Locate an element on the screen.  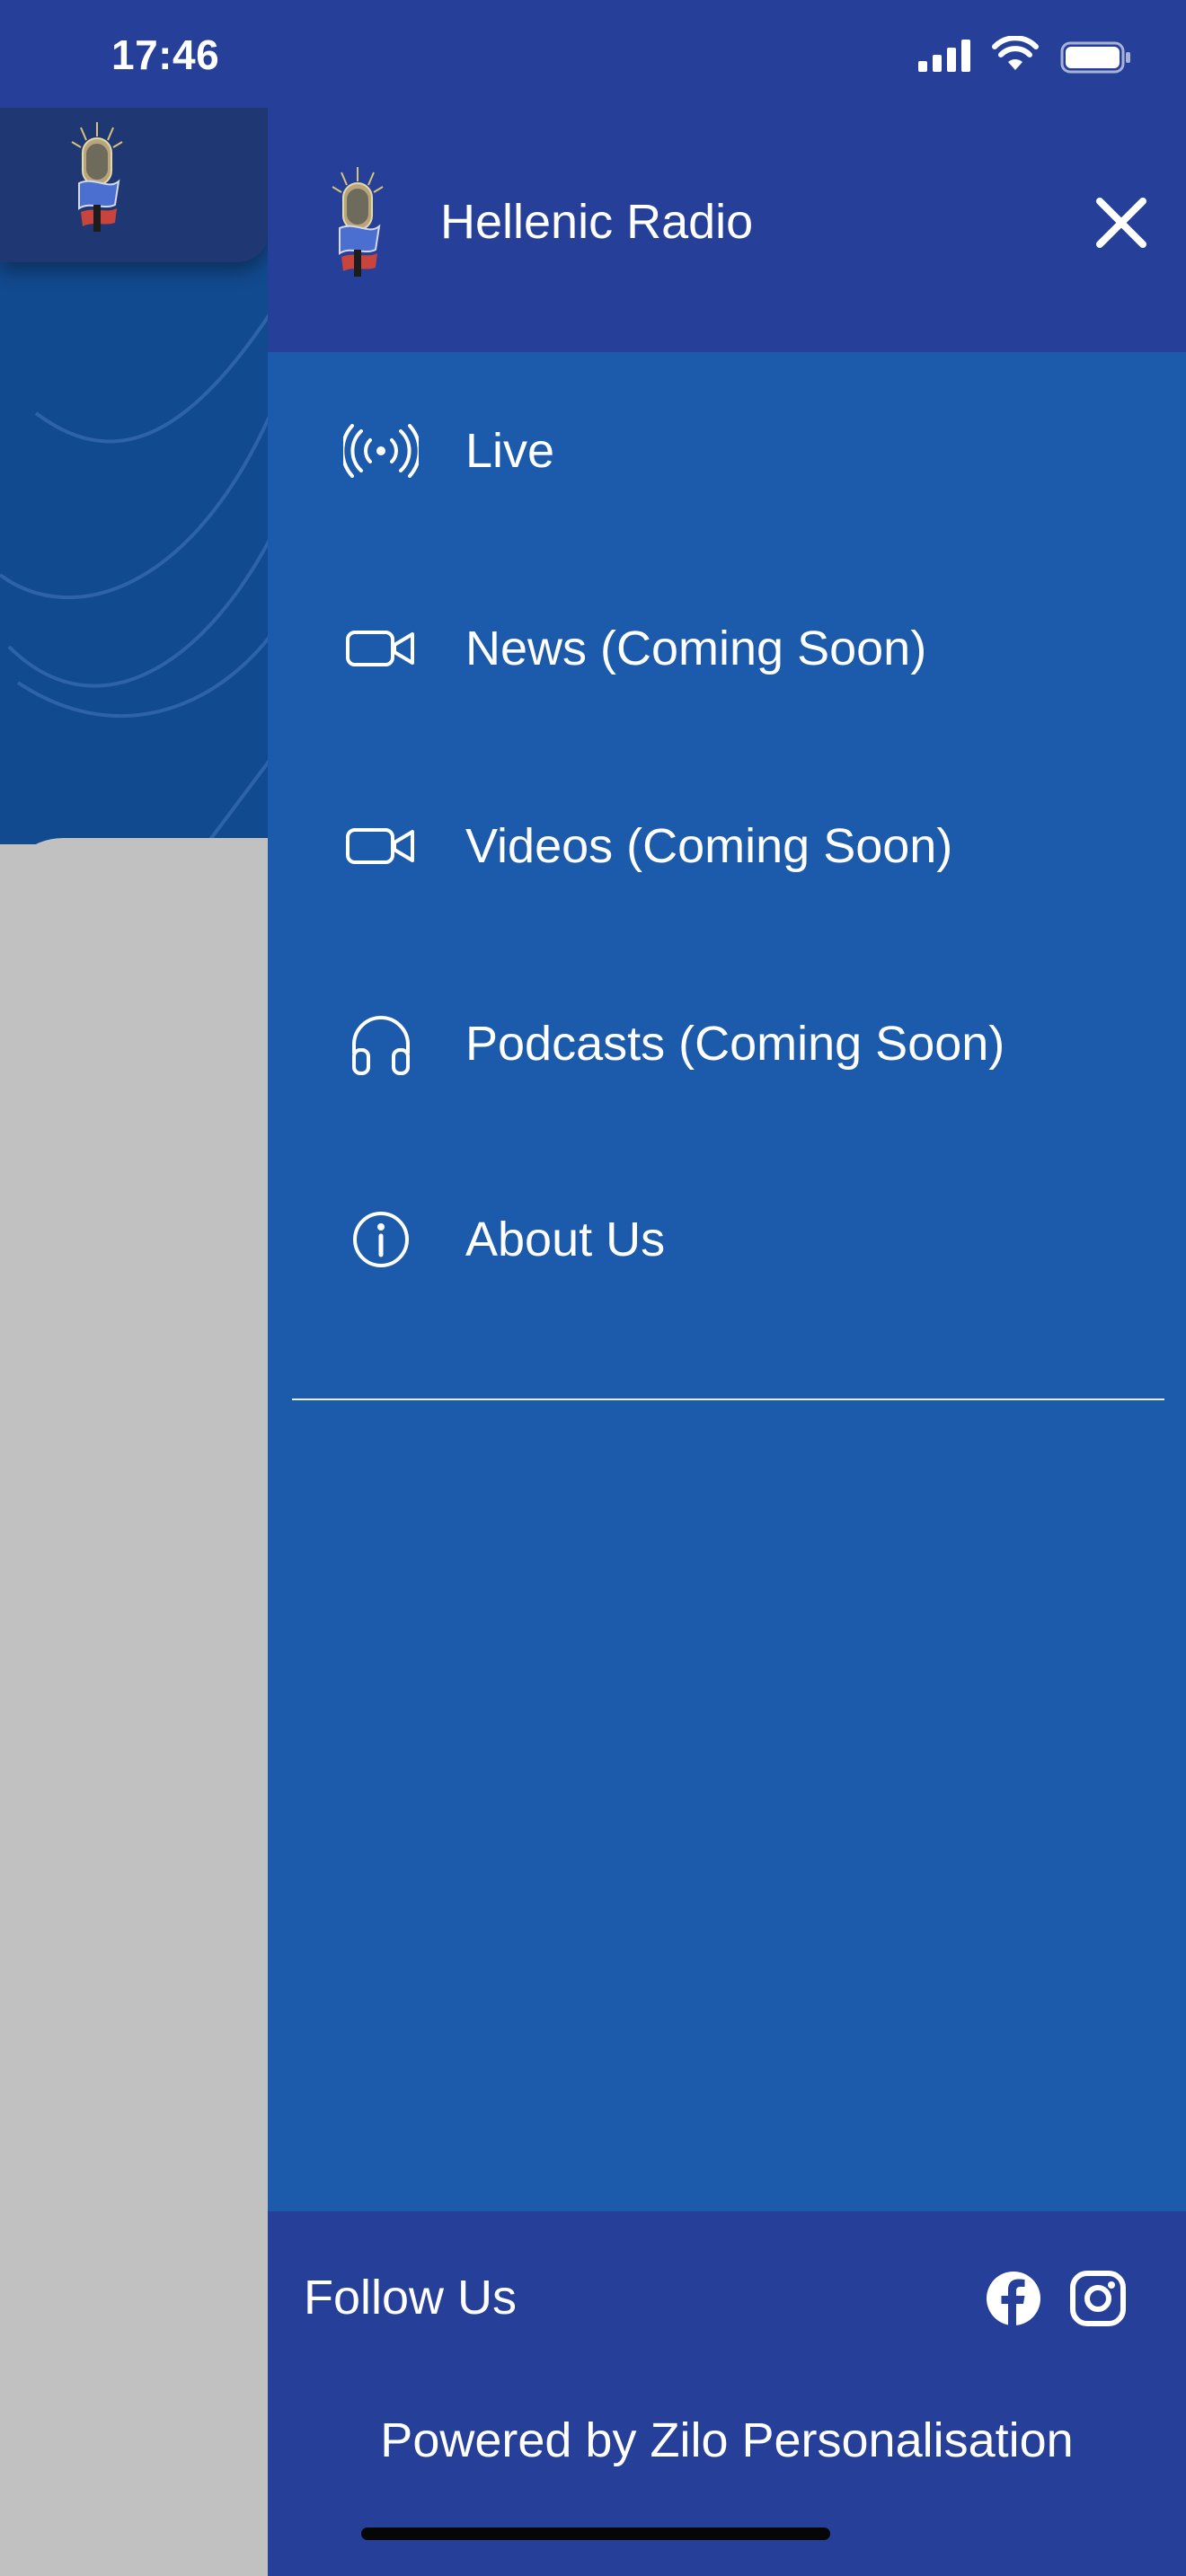
close-icon is located at coordinates (1121, 223).